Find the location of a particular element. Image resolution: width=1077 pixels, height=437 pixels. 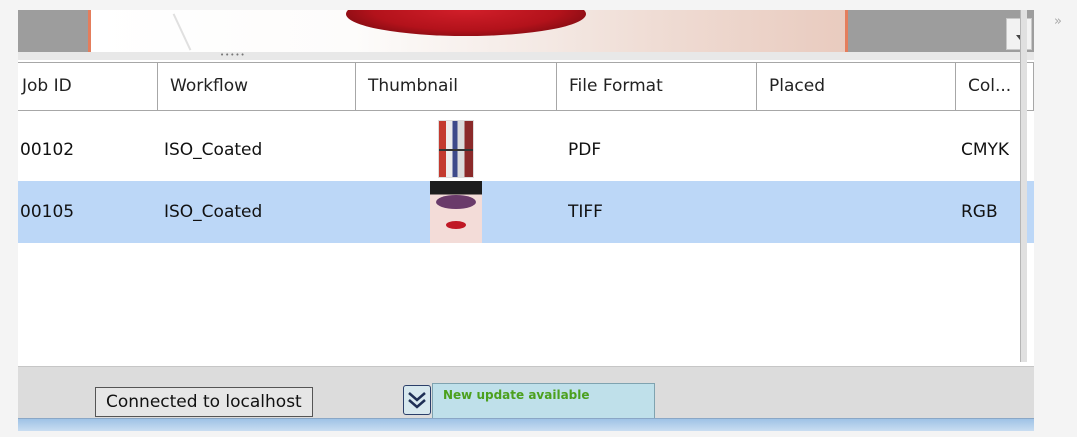

preview-hair-detail is located at coordinates (182, 32).